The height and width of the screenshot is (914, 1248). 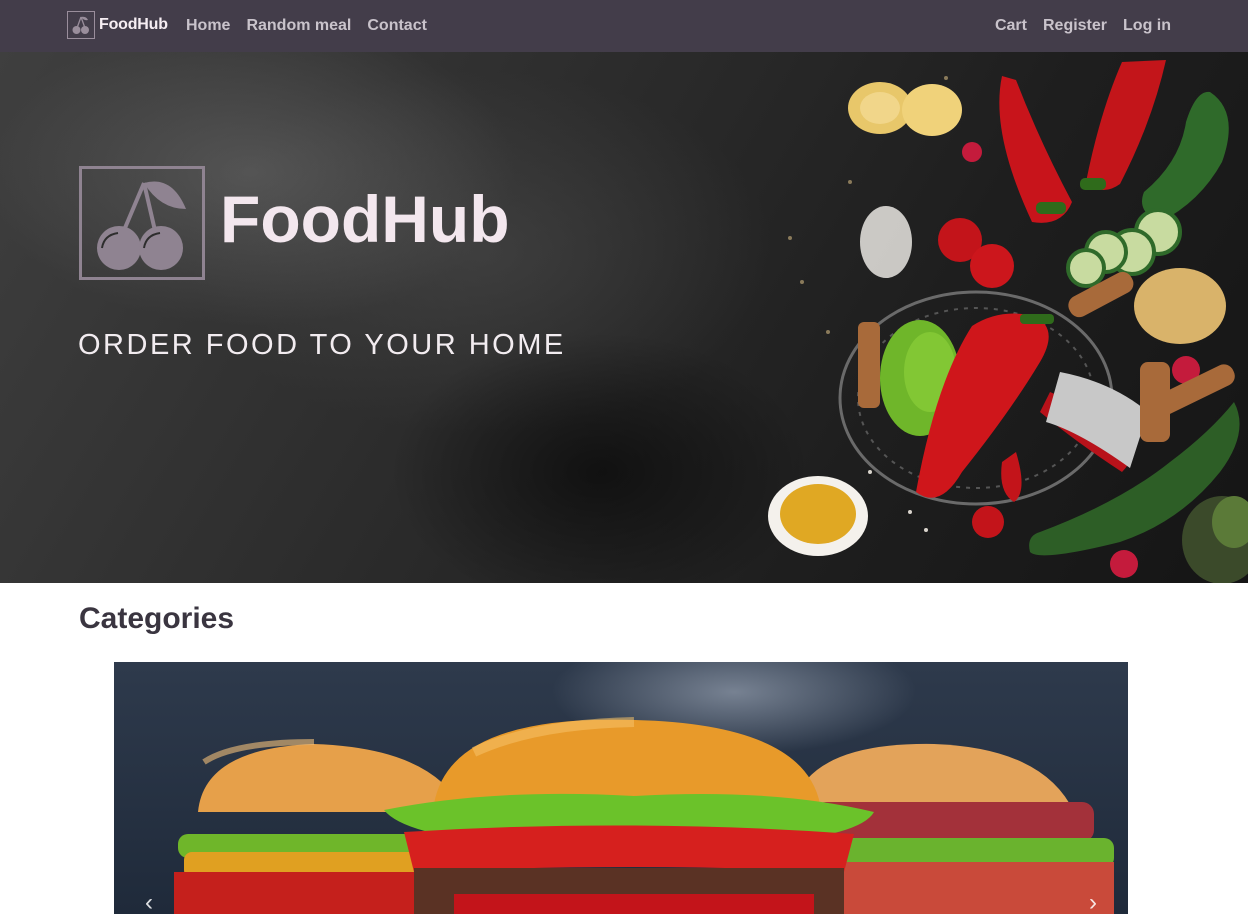 I want to click on hero-tagline: ORDER FOOD TO YOUR HOME, so click(x=322, y=345).